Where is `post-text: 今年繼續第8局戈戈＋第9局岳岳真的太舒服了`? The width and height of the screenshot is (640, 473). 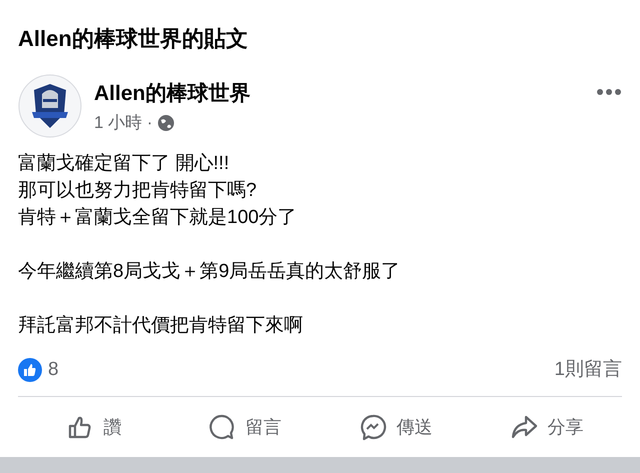
post-text: 今年繼續第8局戈戈＋第9局岳岳真的太舒服了 is located at coordinates (210, 272).